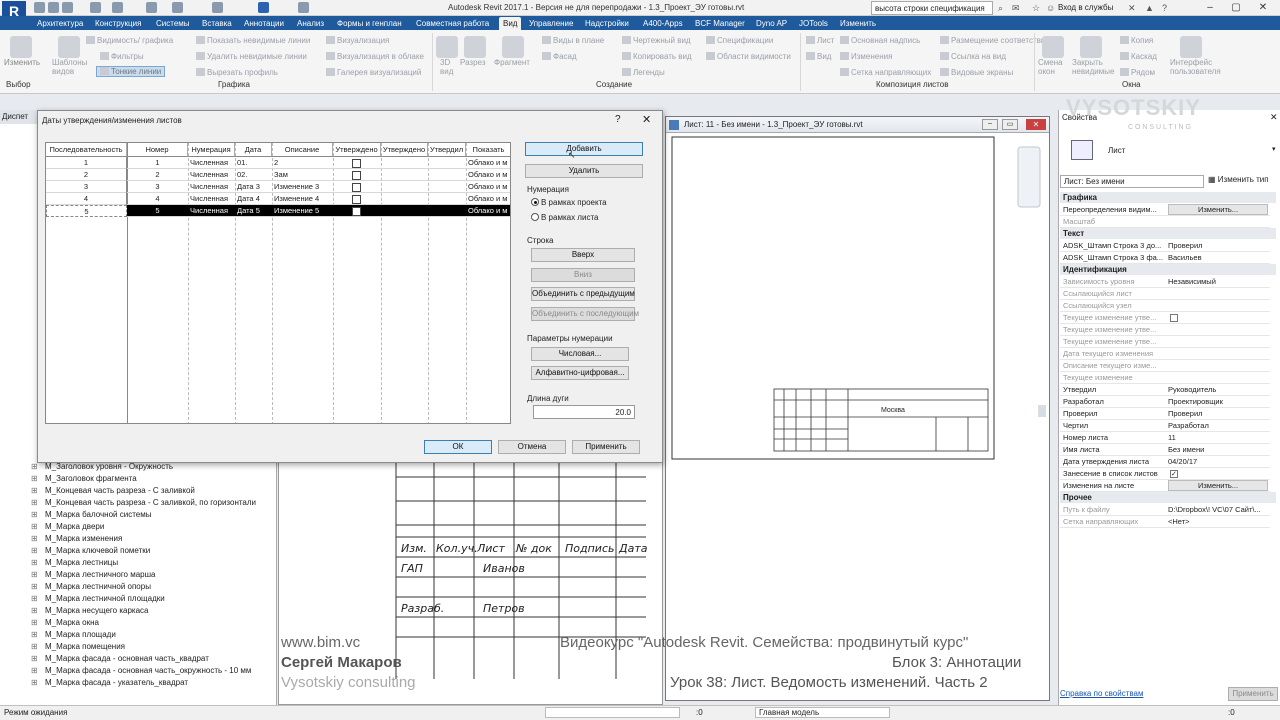 This screenshot has height=720, width=1280. What do you see at coordinates (1036, 124) in the screenshot?
I see `sheet-close-icon: ✕` at bounding box center [1036, 124].